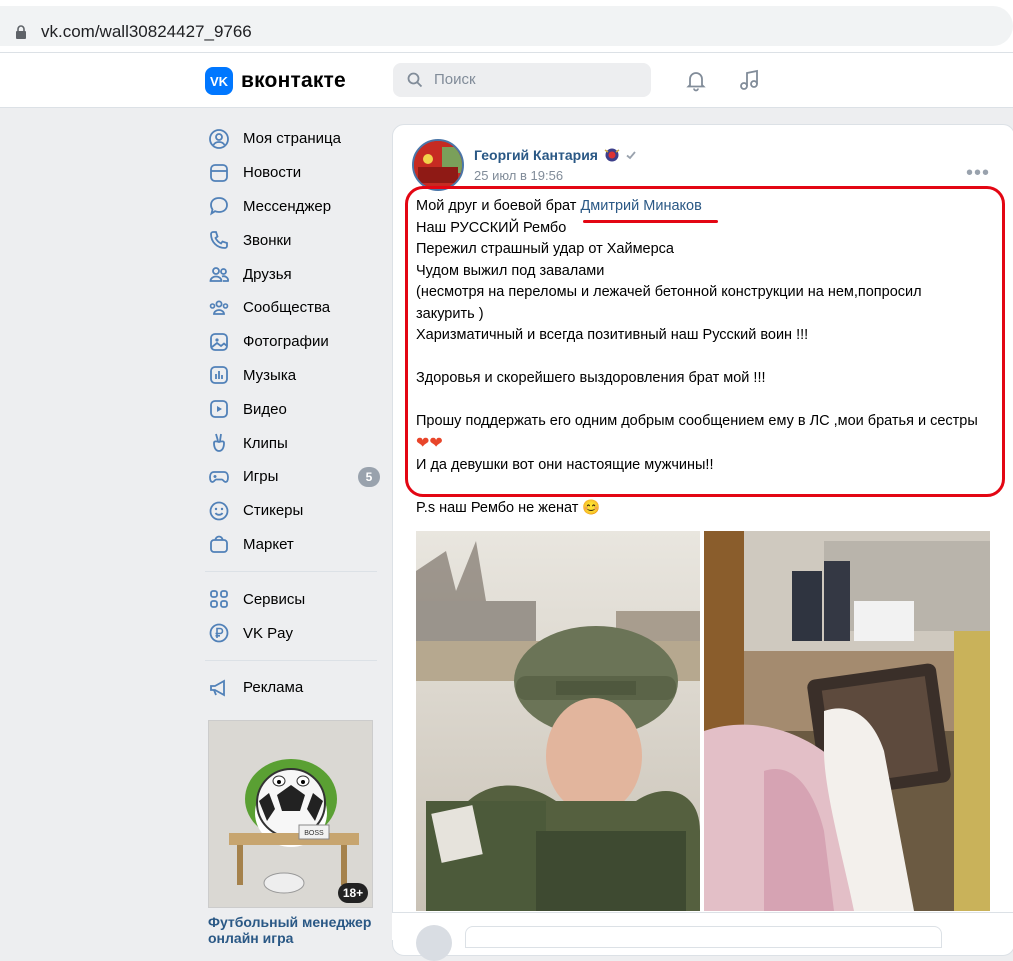 Image resolution: width=1013 pixels, height=961 pixels. I want to click on bell-icon, so click(696, 80).